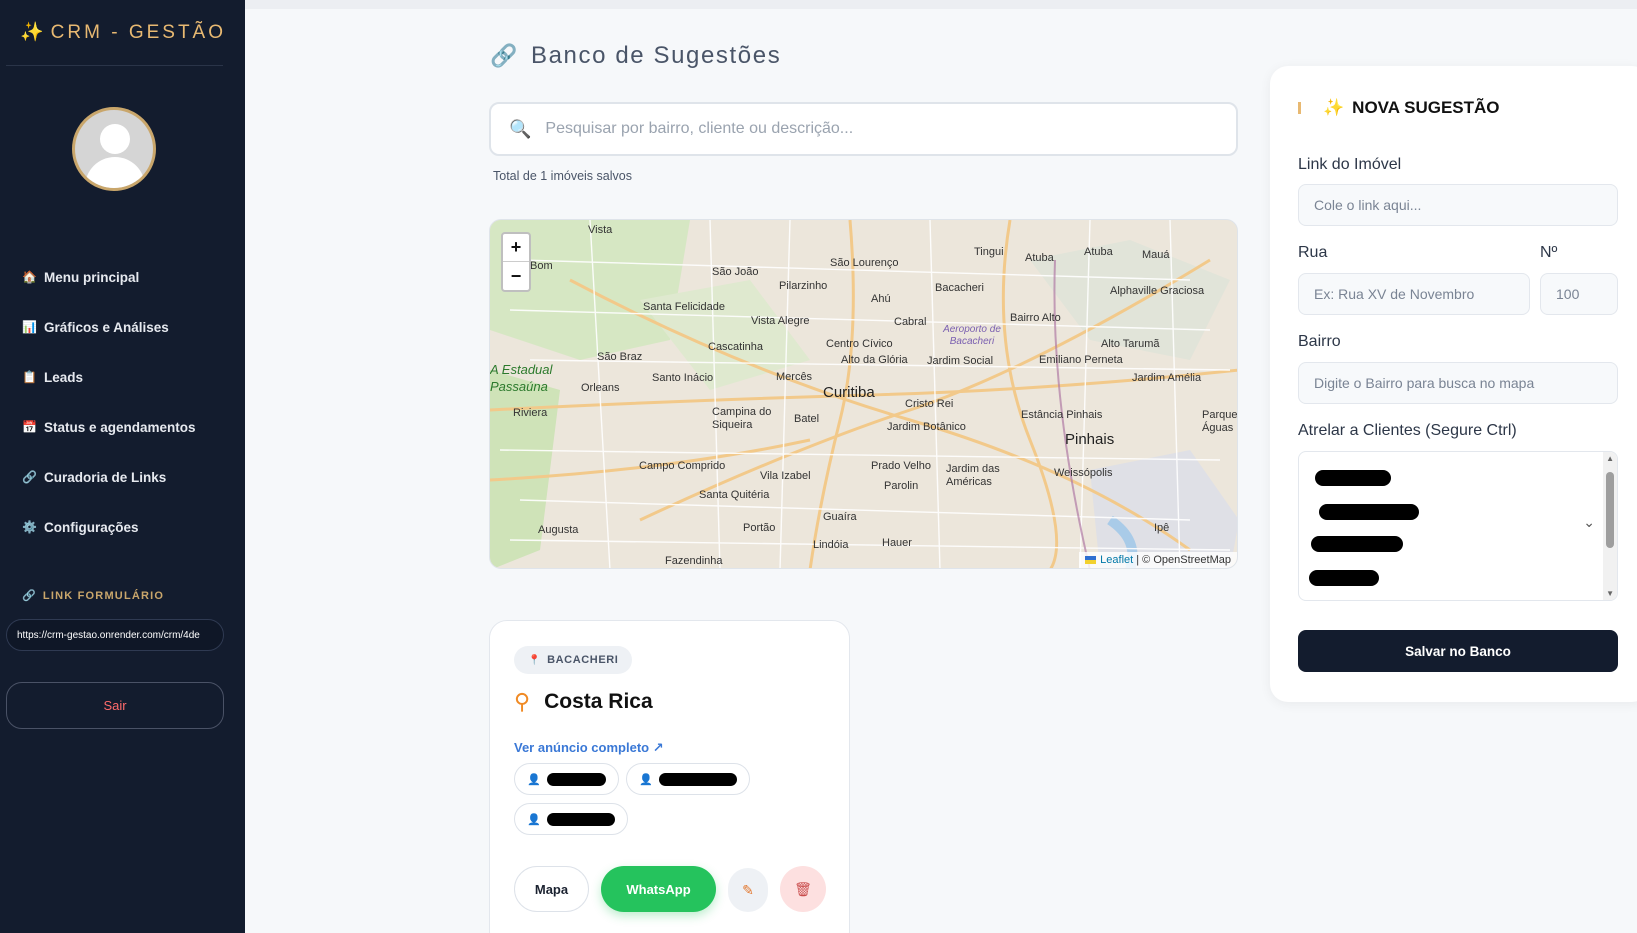  I want to click on map-label: Alto da Glória, so click(874, 360).